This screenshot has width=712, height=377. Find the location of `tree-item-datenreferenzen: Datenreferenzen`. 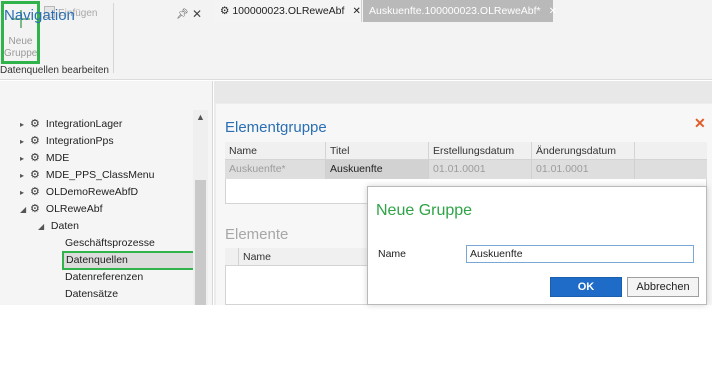

tree-item-datenreferenzen: Datenreferenzen is located at coordinates (104, 277).